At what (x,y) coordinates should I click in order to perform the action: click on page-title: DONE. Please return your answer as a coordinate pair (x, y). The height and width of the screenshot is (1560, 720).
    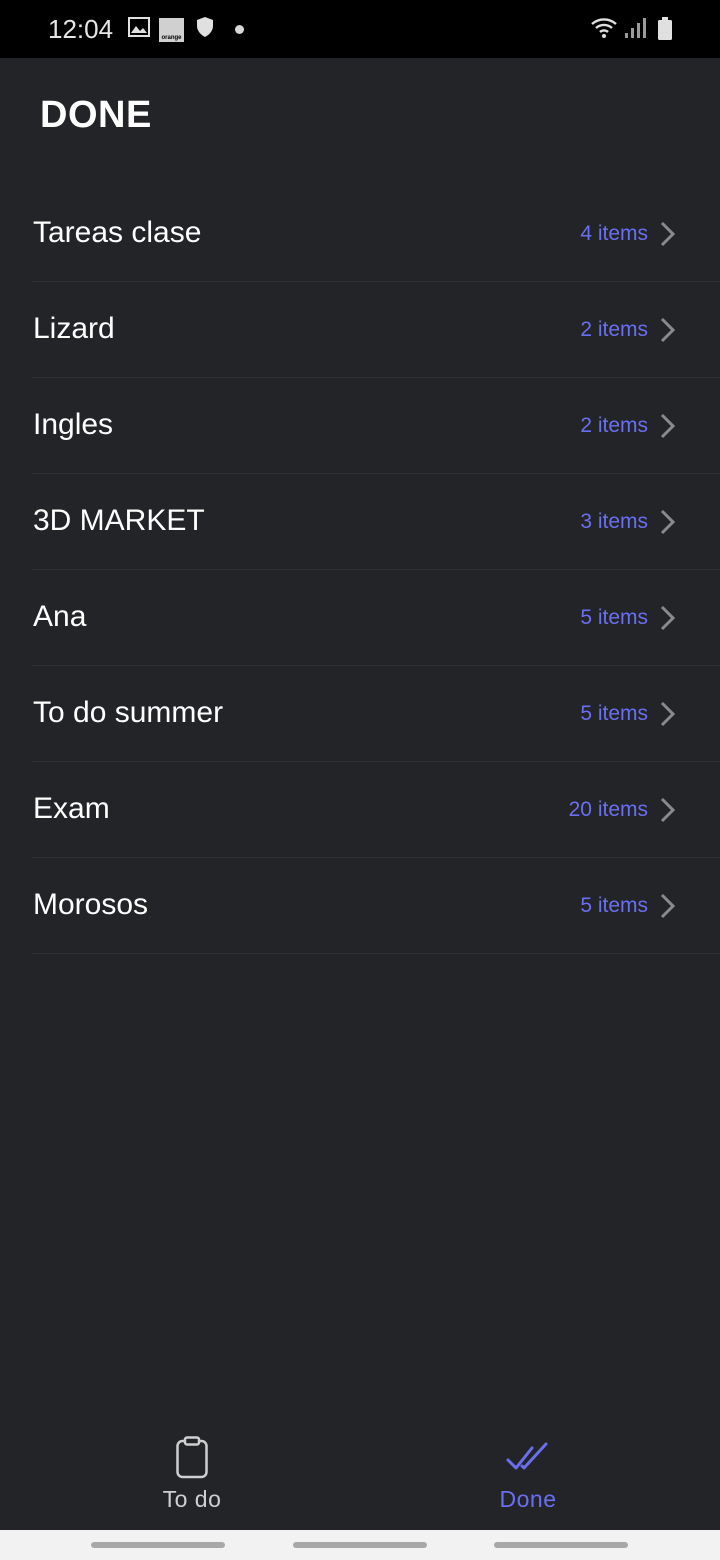
    Looking at the image, I should click on (96, 115).